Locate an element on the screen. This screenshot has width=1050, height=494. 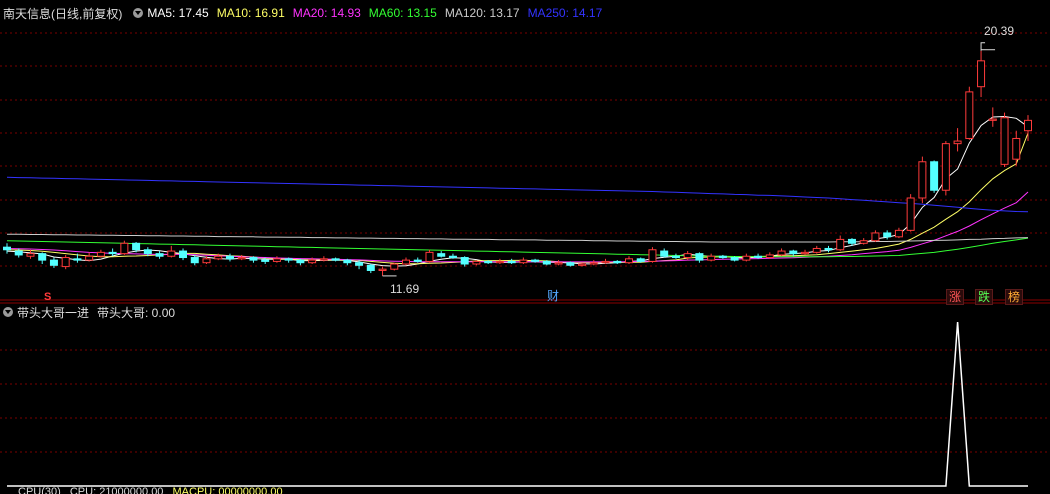
ma120-label: MA120: 13.17 is located at coordinates (482, 13).